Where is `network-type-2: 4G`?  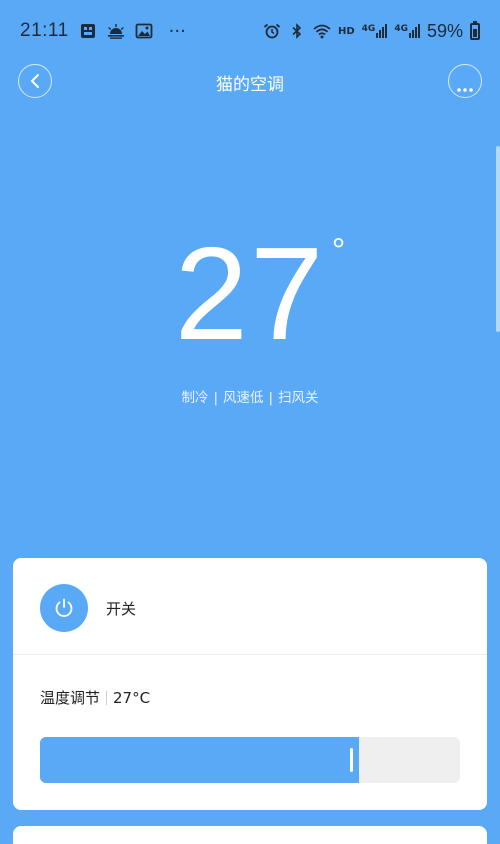 network-type-2: 4G is located at coordinates (401, 29).